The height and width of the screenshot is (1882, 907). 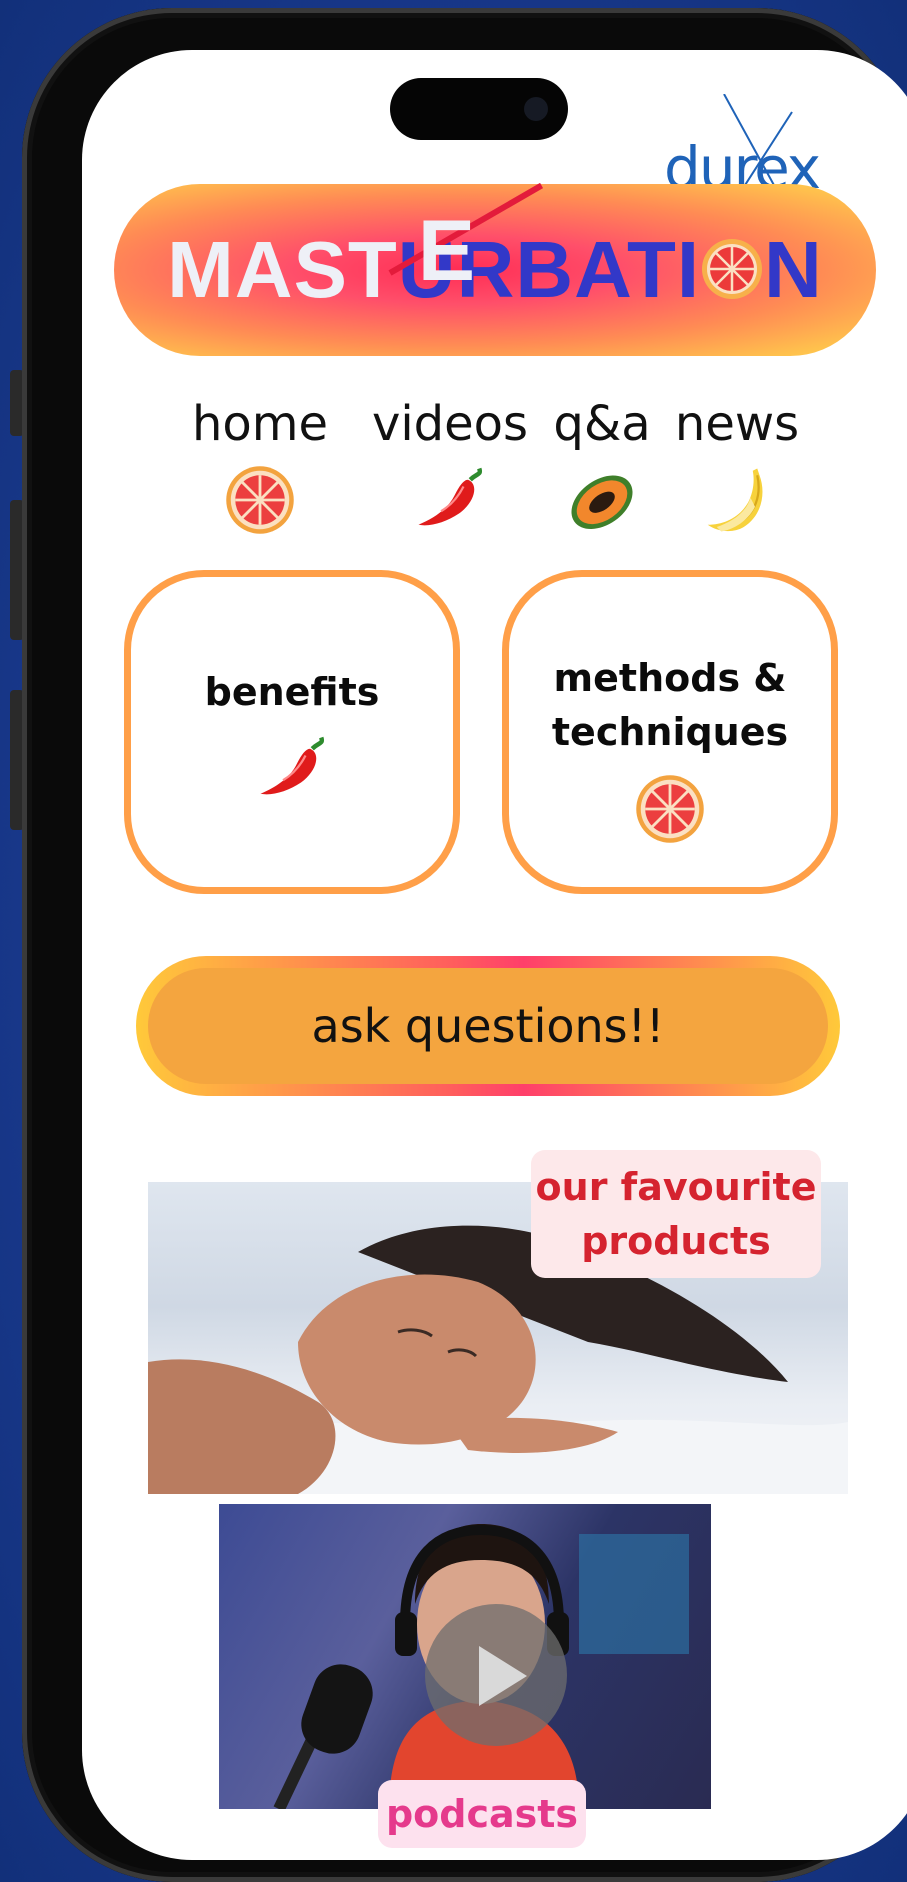 I want to click on ask-questions-label: ask questions!!, so click(x=488, y=1026).